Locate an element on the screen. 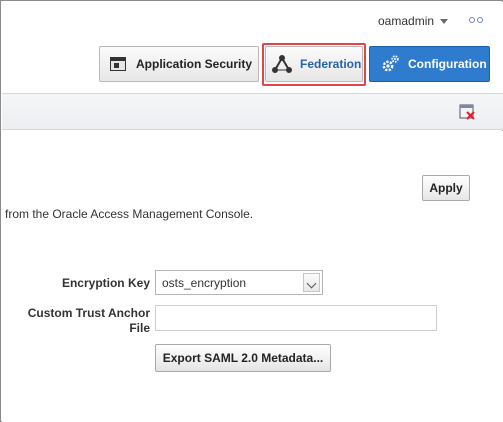  trust-anchor-file-input is located at coordinates (296, 318).